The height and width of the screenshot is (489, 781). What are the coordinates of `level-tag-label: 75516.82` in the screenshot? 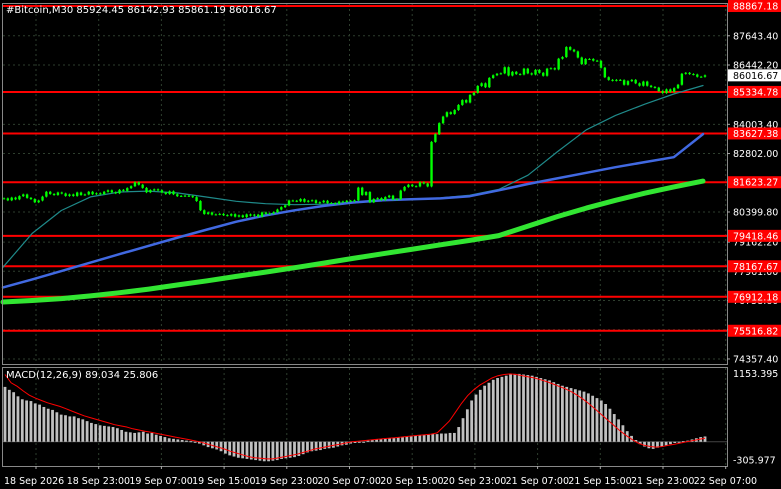 It's located at (755, 331).